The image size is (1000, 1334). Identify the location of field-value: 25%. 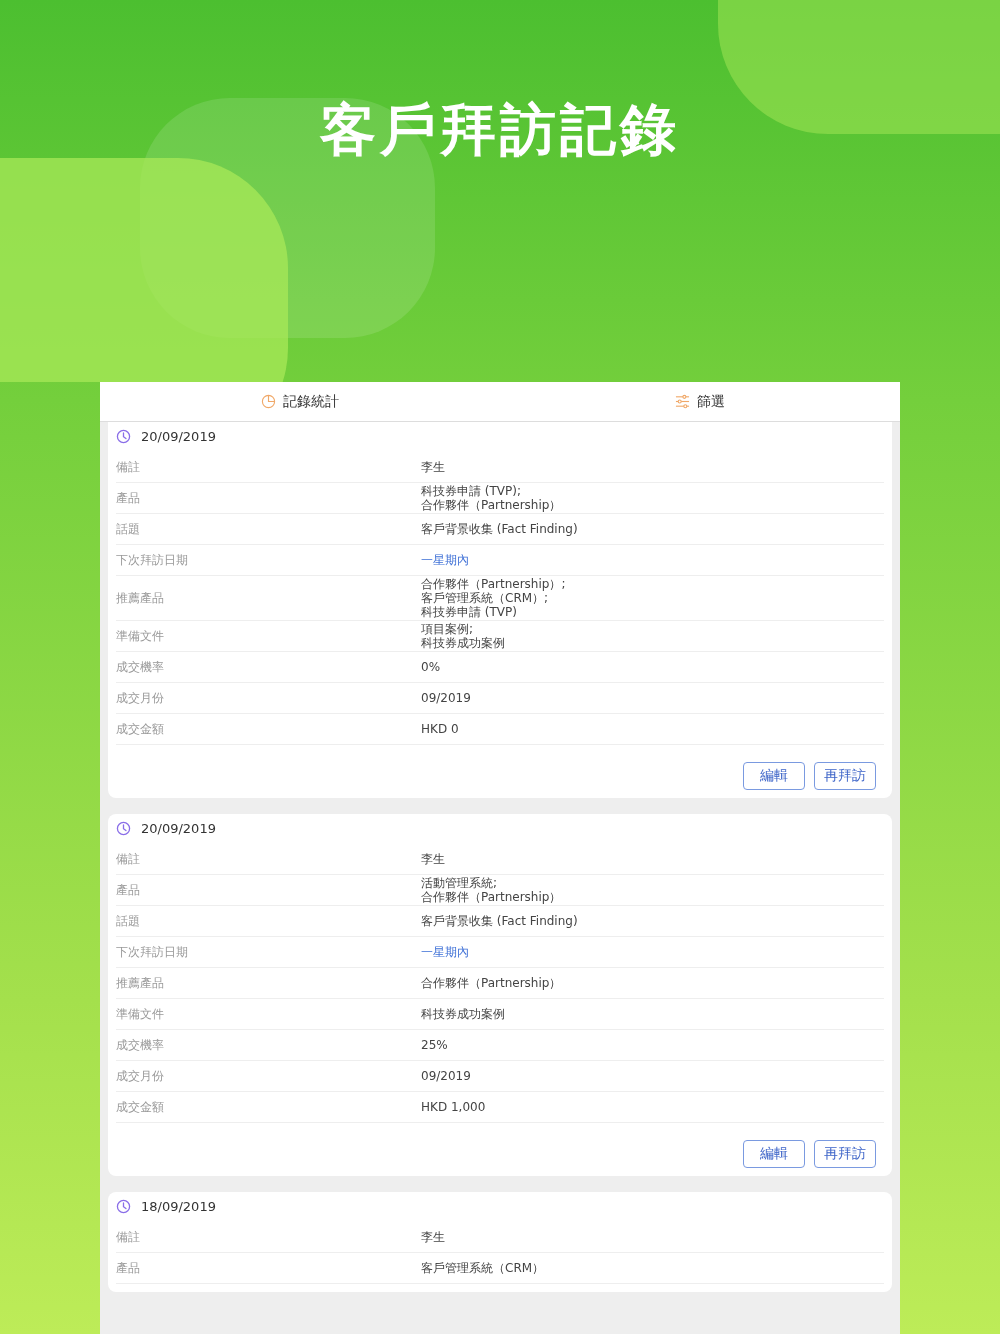
(434, 1045).